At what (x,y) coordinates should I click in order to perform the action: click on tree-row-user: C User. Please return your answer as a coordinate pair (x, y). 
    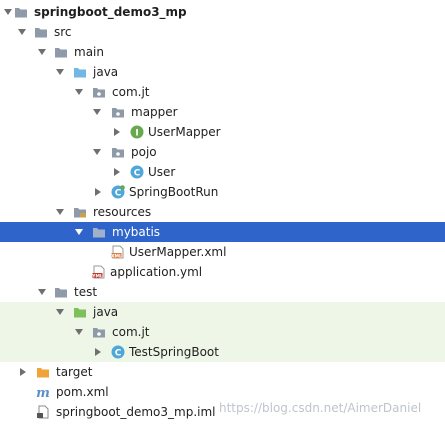
    Looking at the image, I should click on (222, 172).